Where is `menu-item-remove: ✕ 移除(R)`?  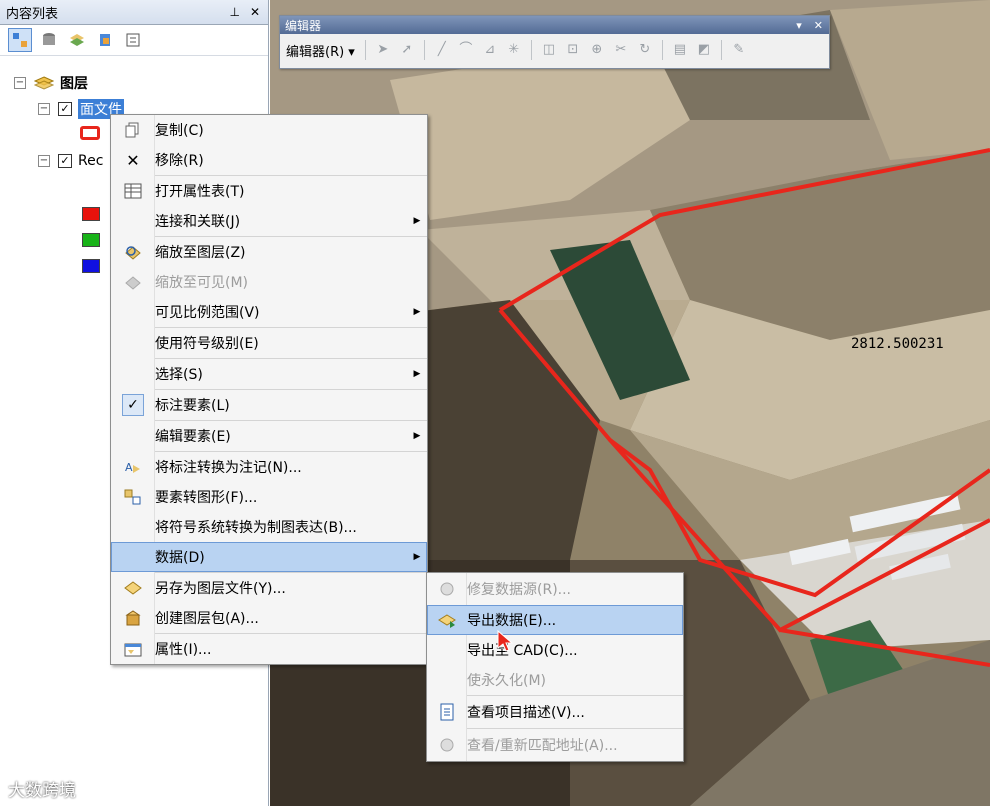
menu-item-remove: ✕ 移除(R) is located at coordinates (269, 160).